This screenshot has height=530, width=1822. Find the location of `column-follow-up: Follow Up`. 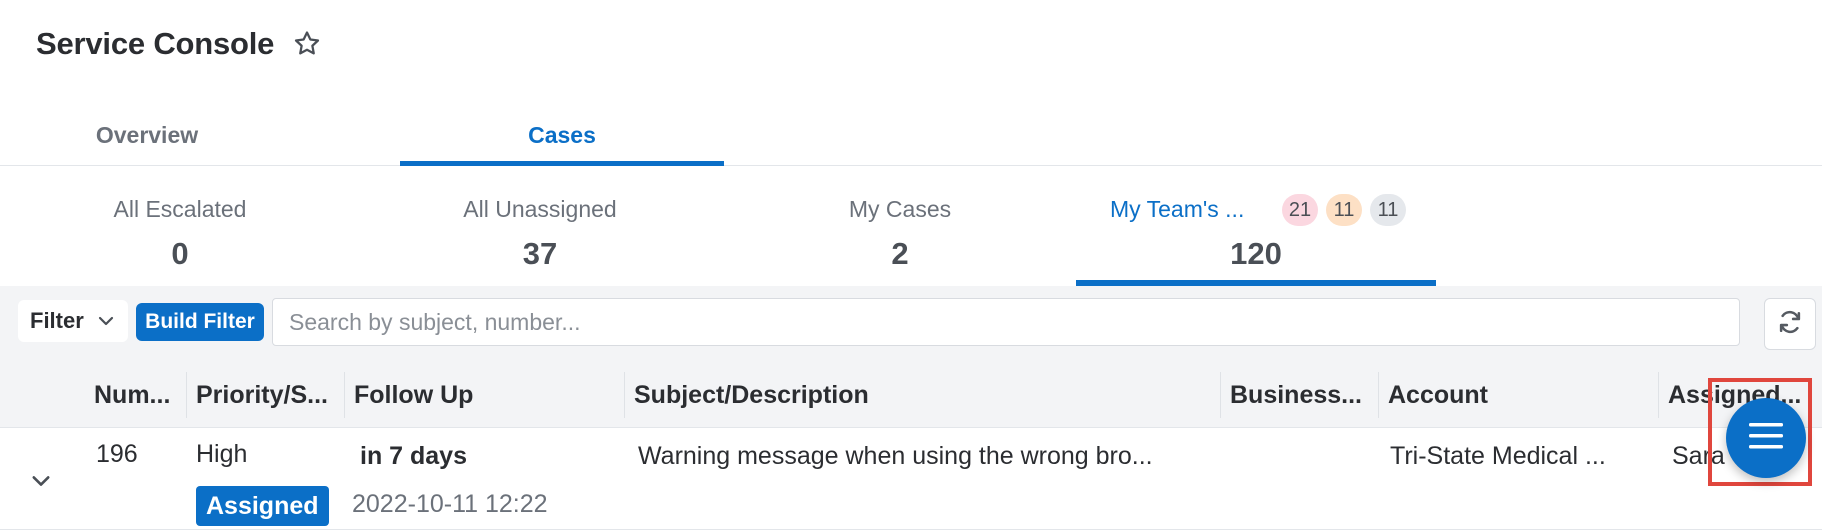

column-follow-up: Follow Up is located at coordinates (484, 395).